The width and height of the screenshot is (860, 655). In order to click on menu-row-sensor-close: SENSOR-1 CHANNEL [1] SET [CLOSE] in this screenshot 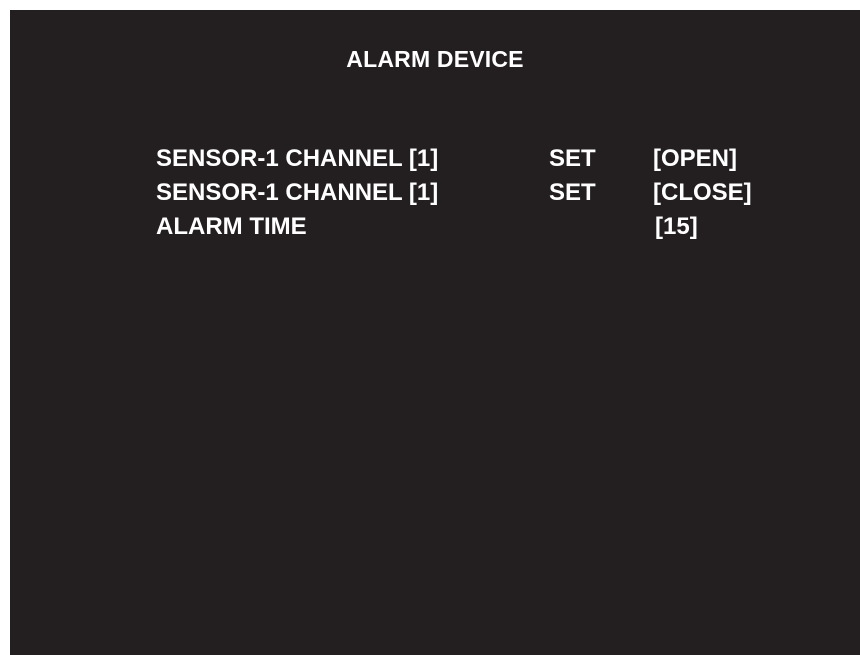, I will do `click(435, 196)`.